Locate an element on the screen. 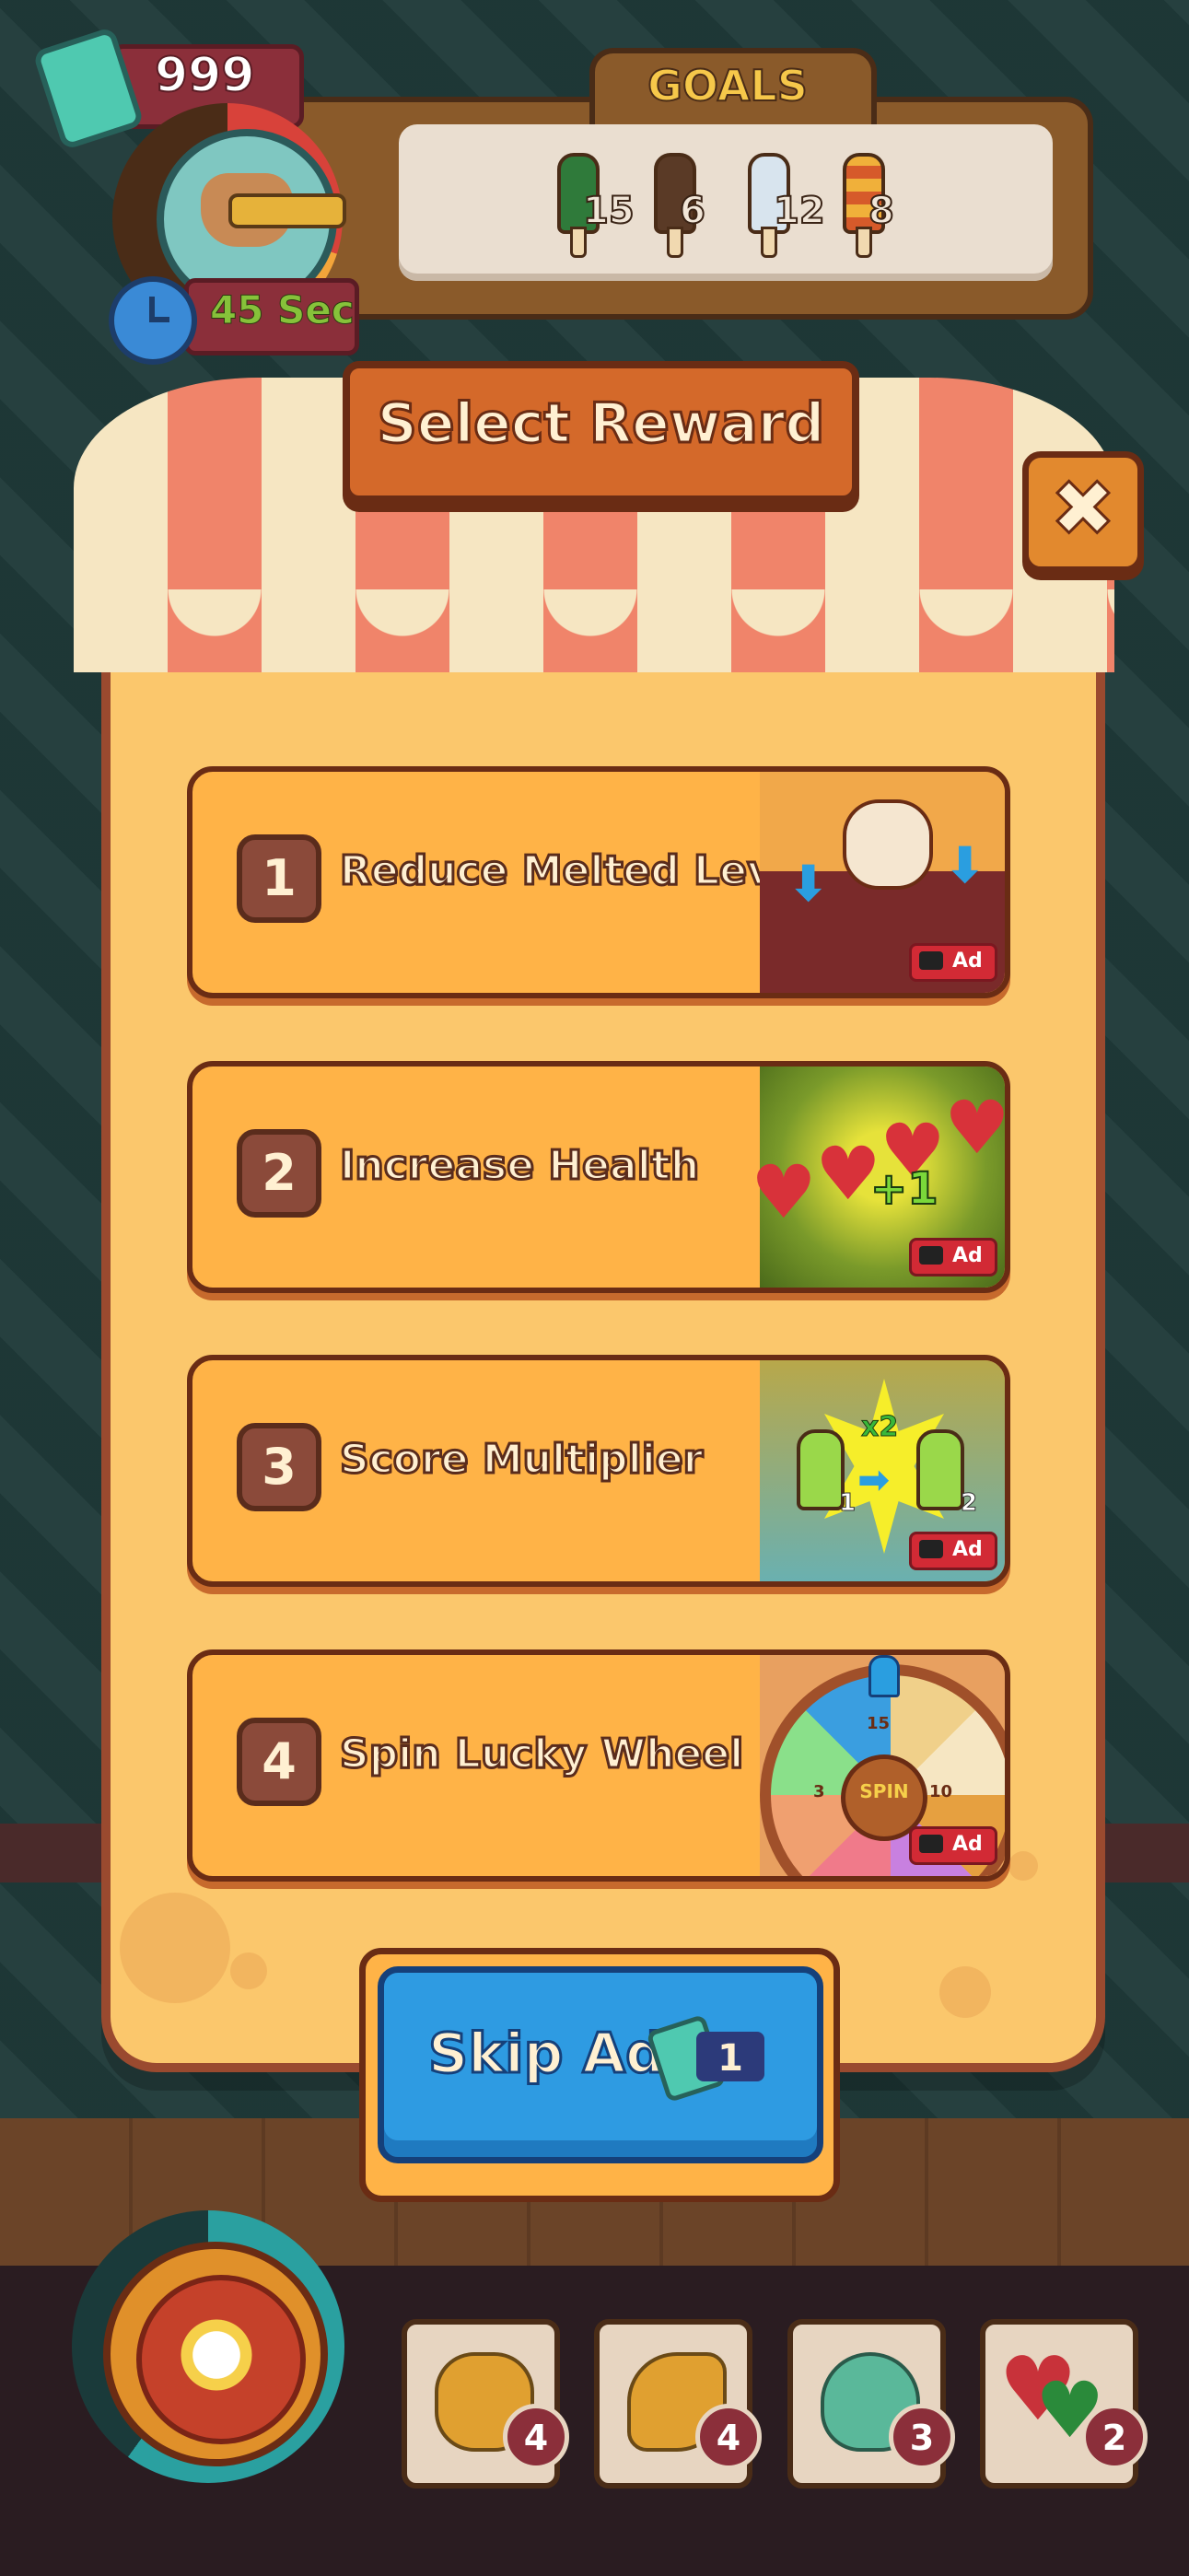  multiplier-from: 1 is located at coordinates (848, 1503).